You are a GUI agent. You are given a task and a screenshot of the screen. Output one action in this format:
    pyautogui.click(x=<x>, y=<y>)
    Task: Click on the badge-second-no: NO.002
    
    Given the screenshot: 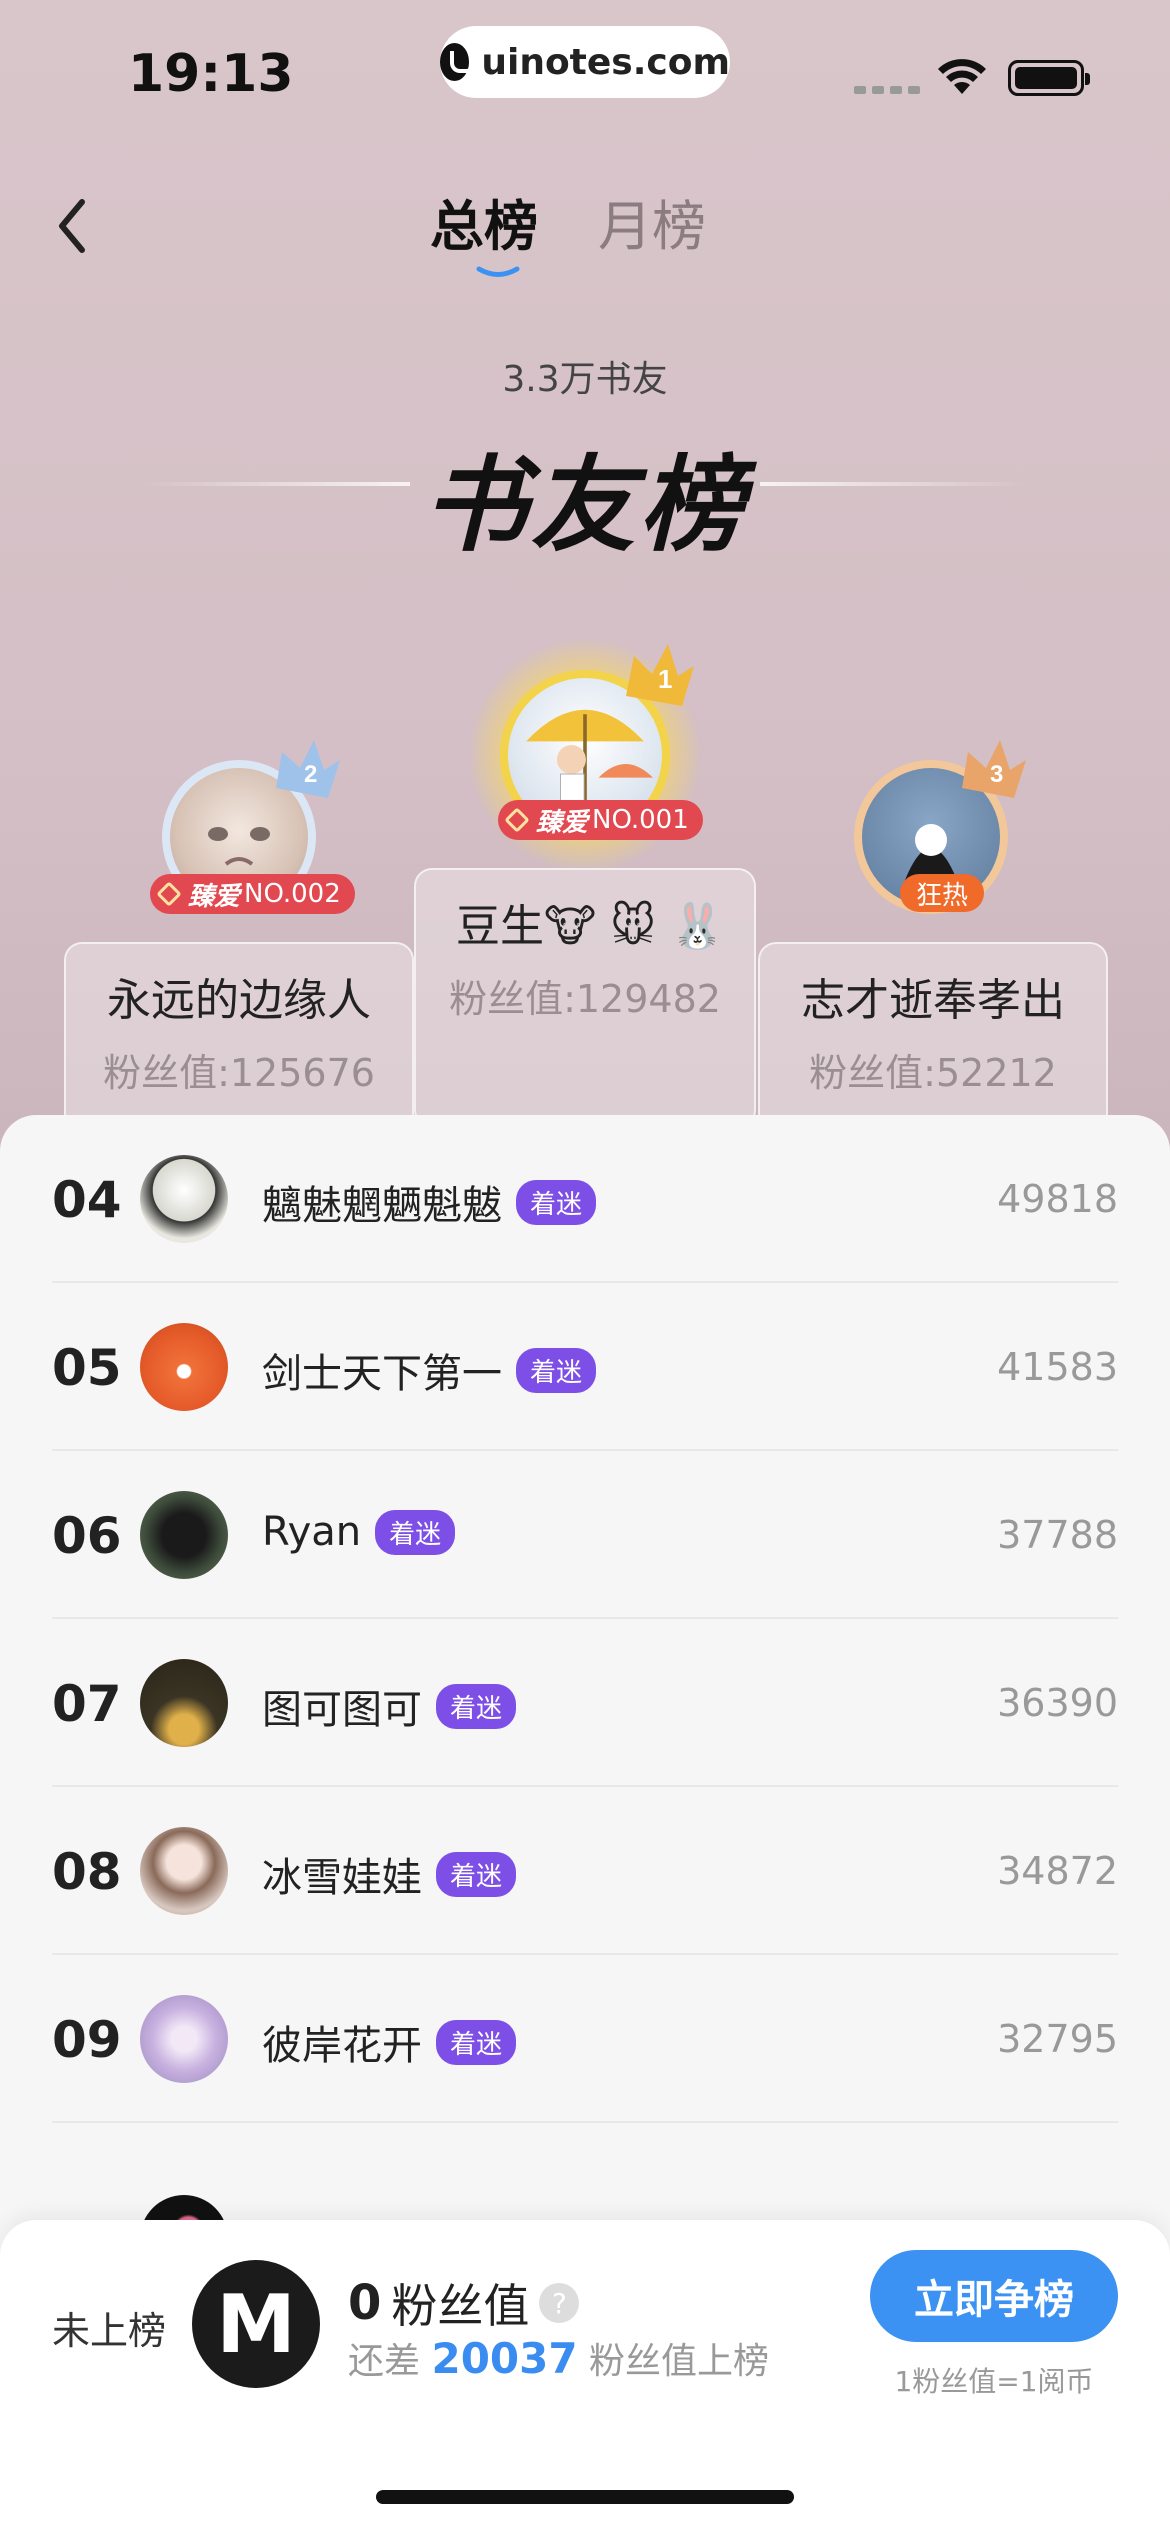 What is the action you would take?
    pyautogui.click(x=292, y=894)
    